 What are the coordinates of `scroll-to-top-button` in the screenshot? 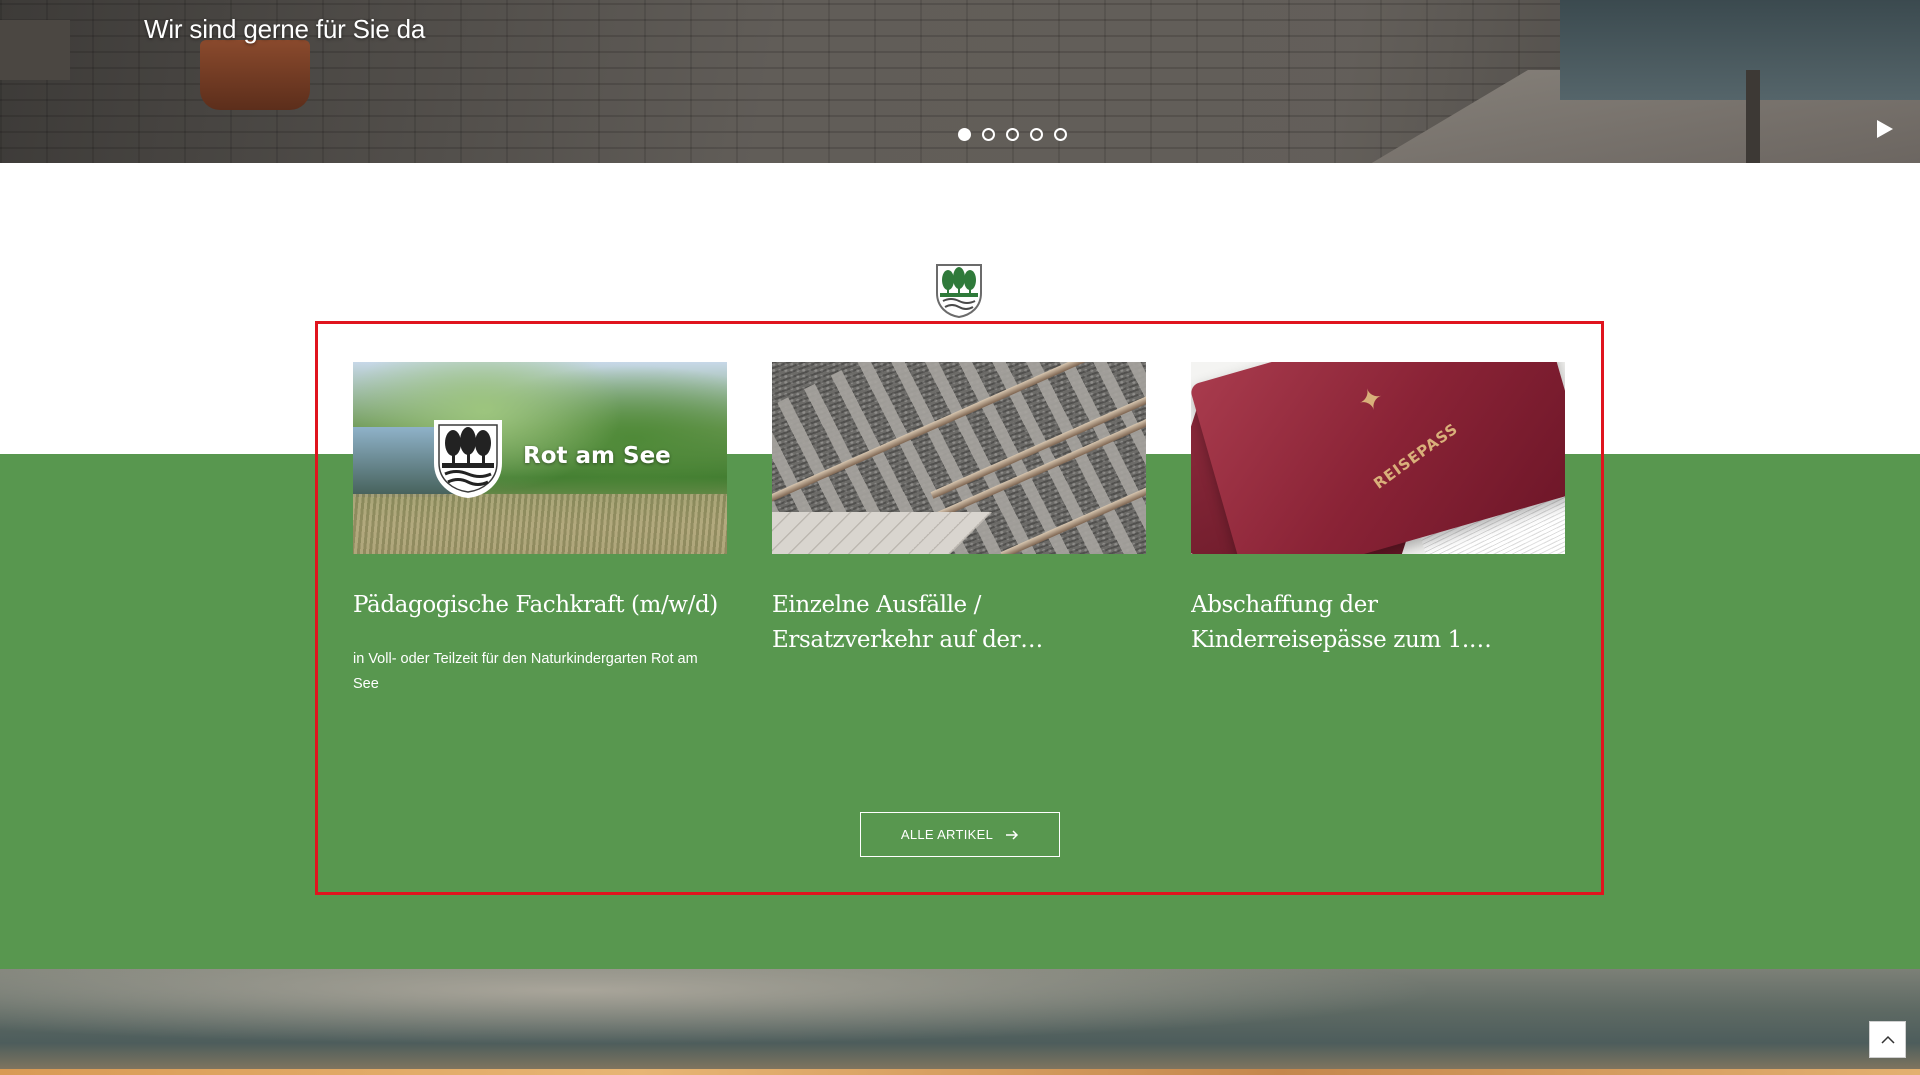 It's located at (1887, 1039).